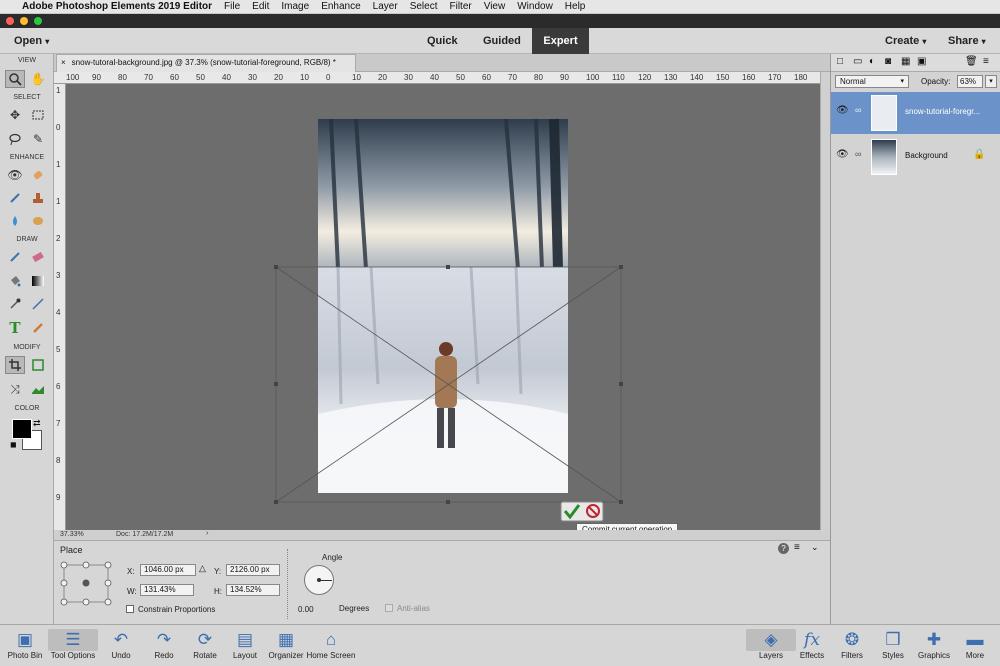 The image size is (1000, 666). What do you see at coordinates (825, 301) in the screenshot?
I see `vertical-scrollbar` at bounding box center [825, 301].